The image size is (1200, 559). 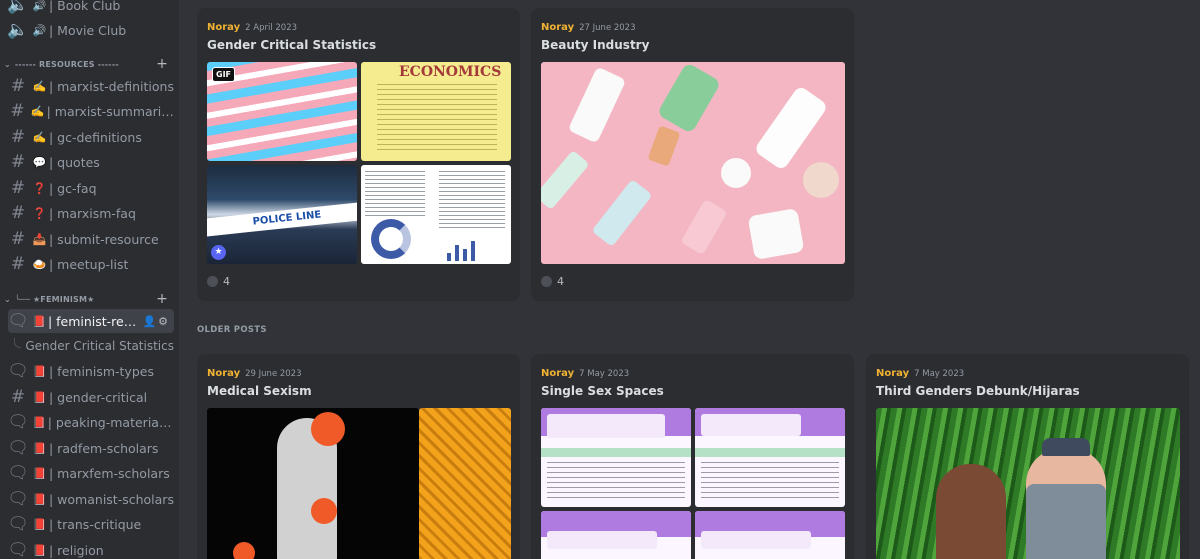 I want to click on pump-bottle-shape, so click(x=791, y=128).